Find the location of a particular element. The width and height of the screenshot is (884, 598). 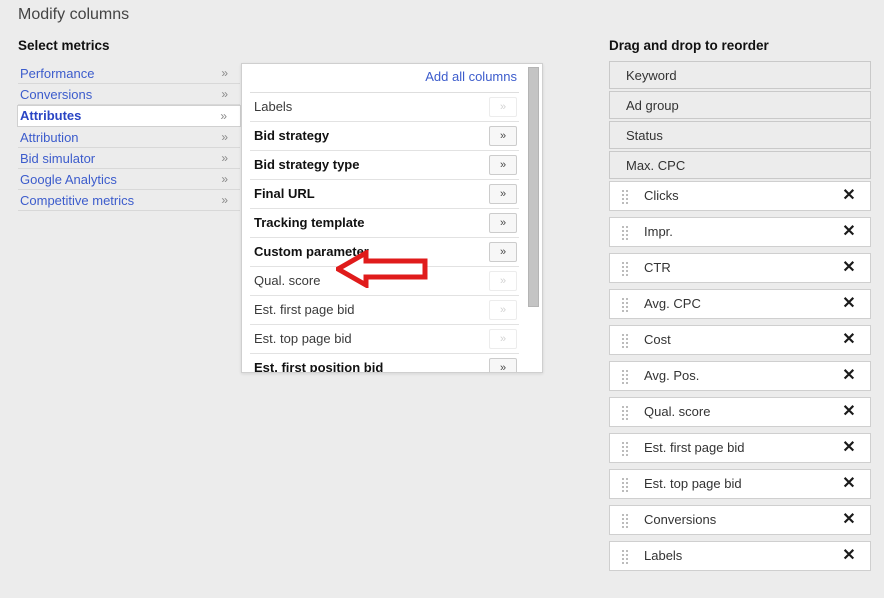

locked-column-item: Ad group is located at coordinates (740, 105).